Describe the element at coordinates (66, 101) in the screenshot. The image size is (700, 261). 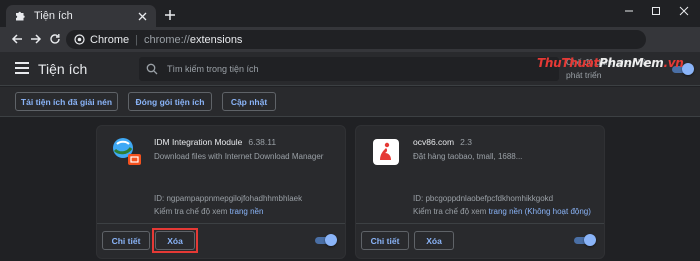
I see `load-unpacked-button: Tải tiện ích đã giải nén` at that location.